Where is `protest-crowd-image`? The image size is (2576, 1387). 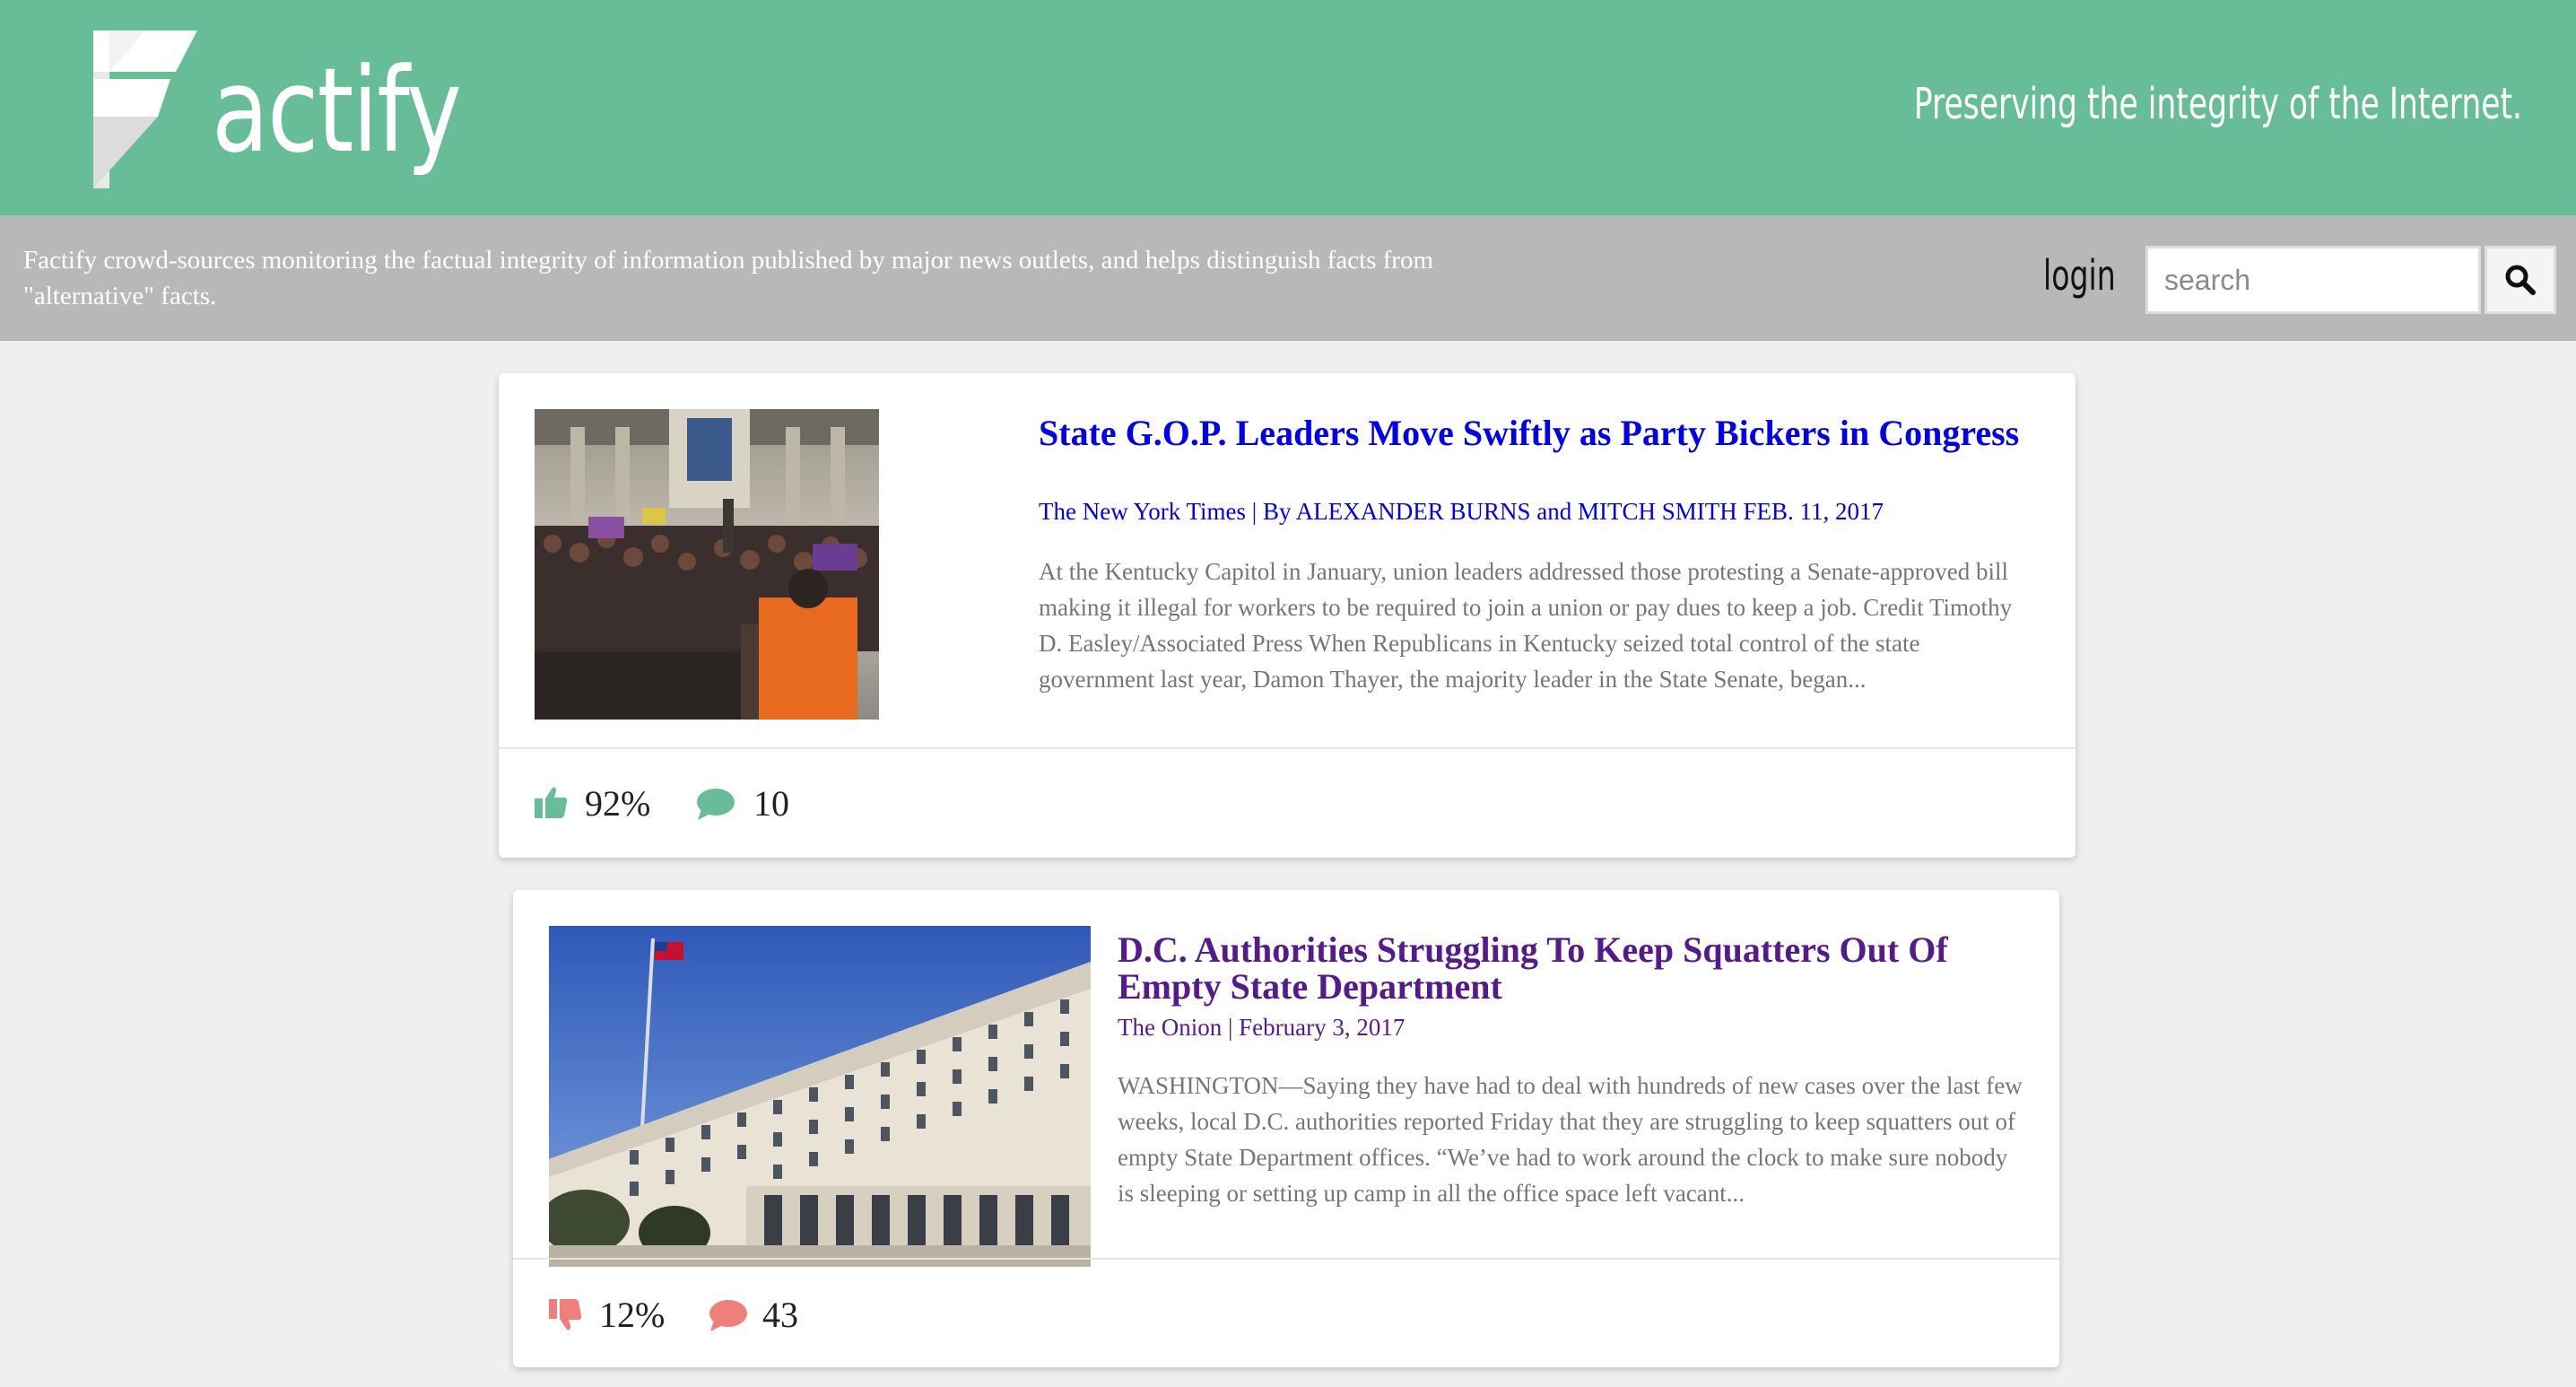
protest-crowd-image is located at coordinates (707, 564).